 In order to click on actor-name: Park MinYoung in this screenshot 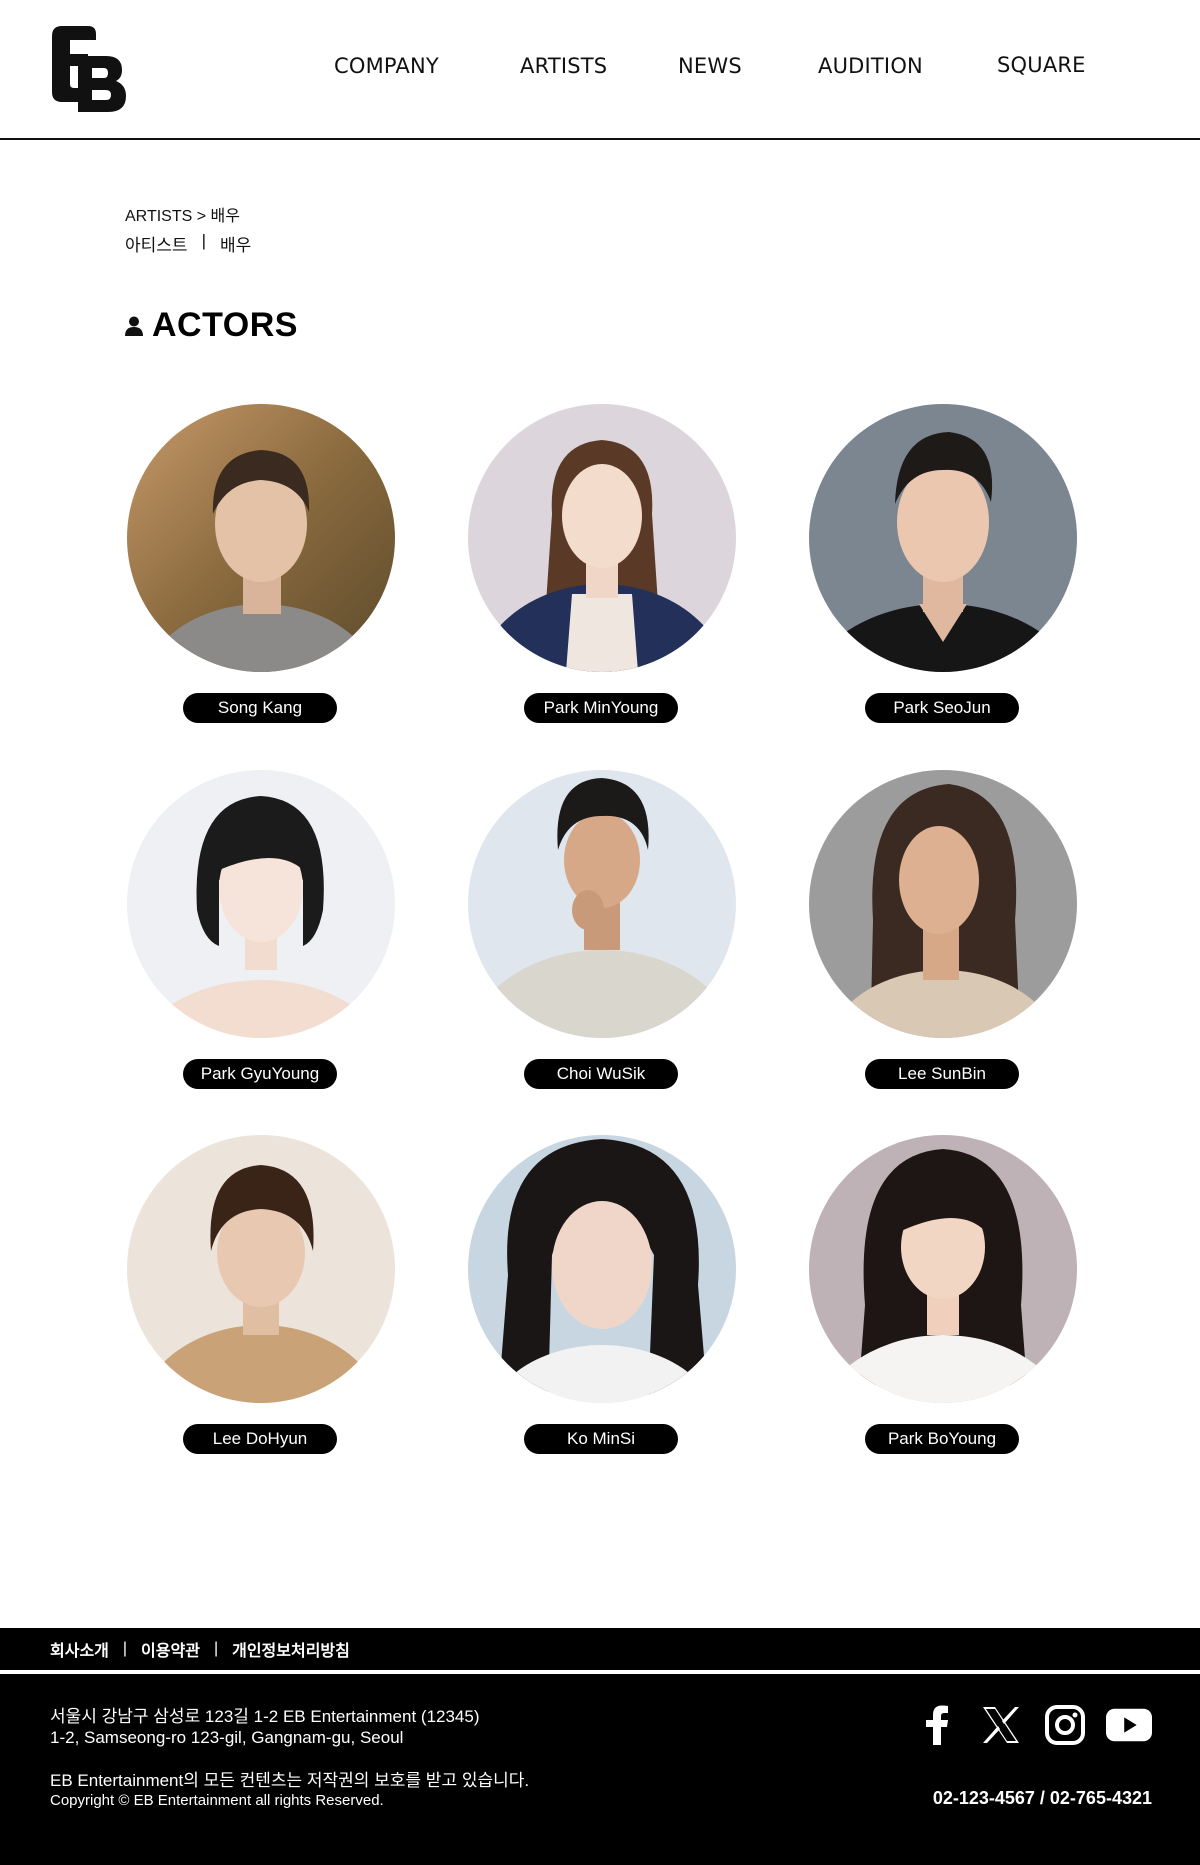, I will do `click(601, 708)`.